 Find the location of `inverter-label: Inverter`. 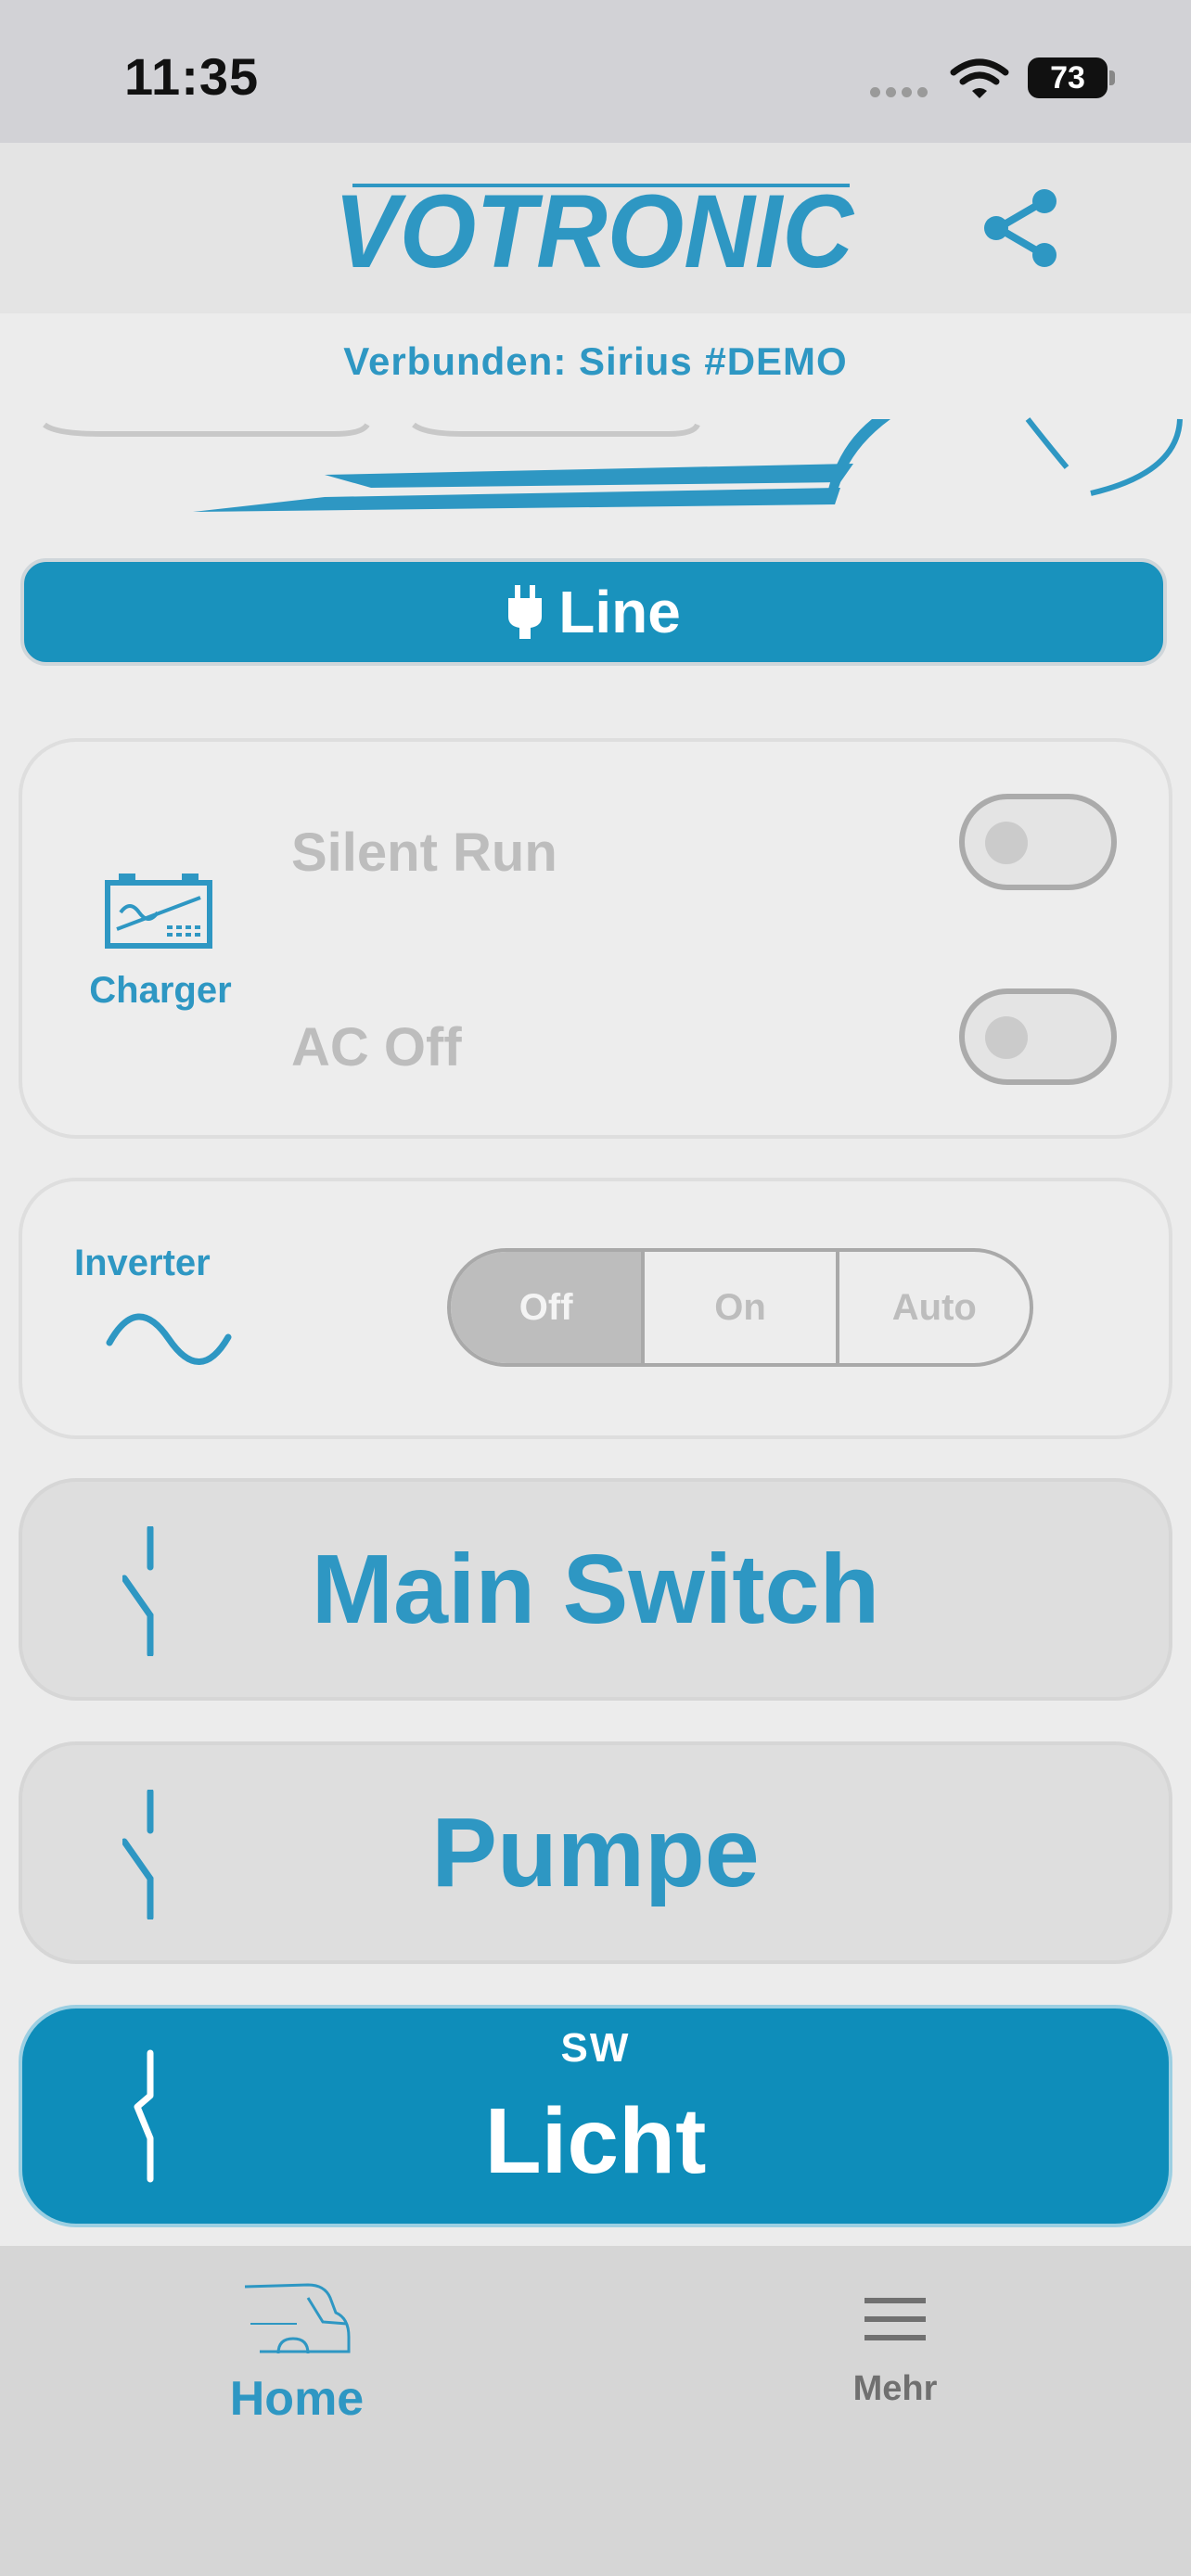

inverter-label: Inverter is located at coordinates (142, 1263).